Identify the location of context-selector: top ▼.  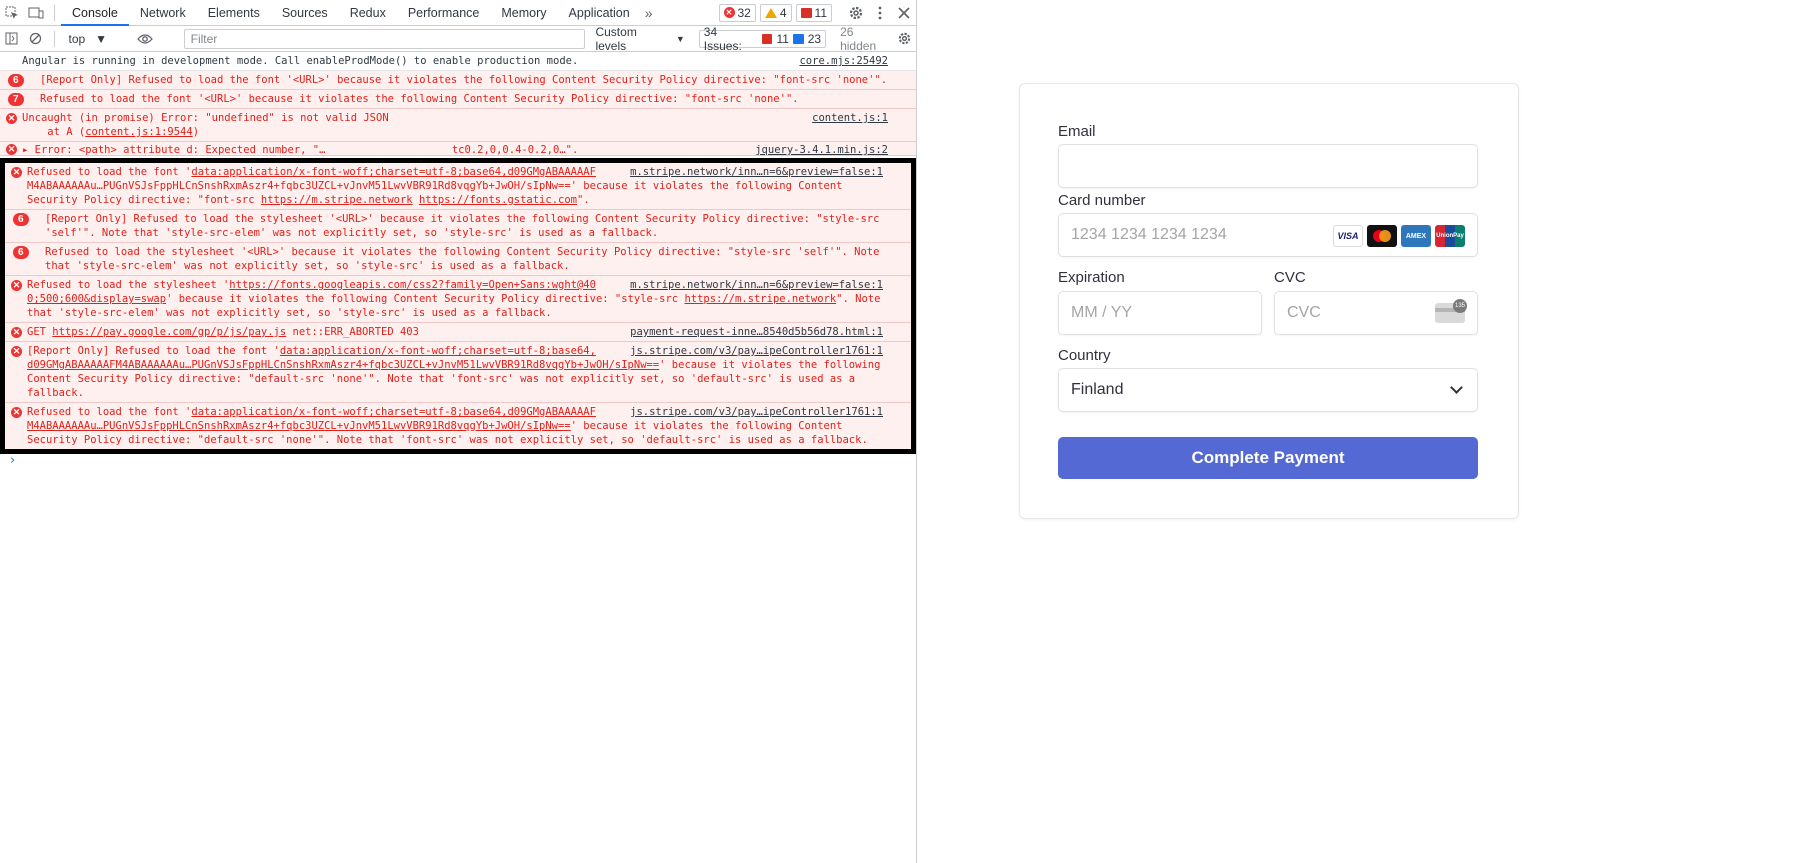
(96, 39).